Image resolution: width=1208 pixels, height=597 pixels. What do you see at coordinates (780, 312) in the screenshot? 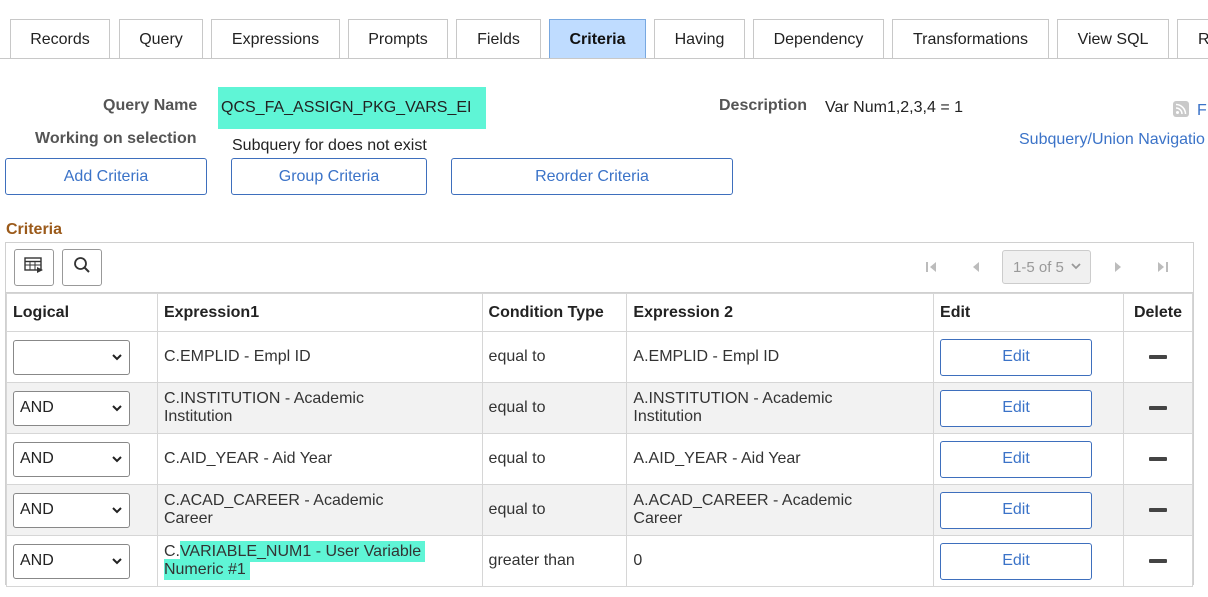
I see `column-header-expression2: Expression 2` at bounding box center [780, 312].